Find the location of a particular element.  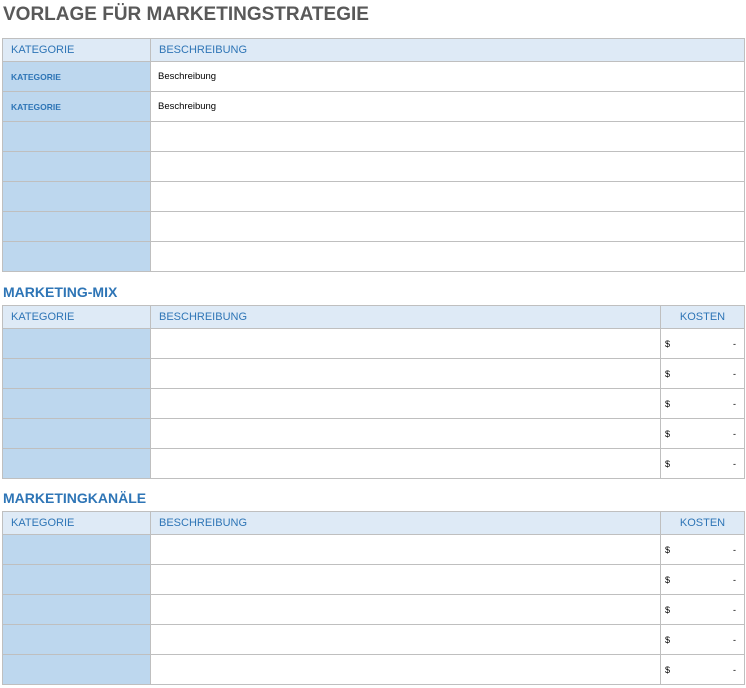

strategy-header-row: KATEGORIE BESCHREIBUNG is located at coordinates (373, 50).